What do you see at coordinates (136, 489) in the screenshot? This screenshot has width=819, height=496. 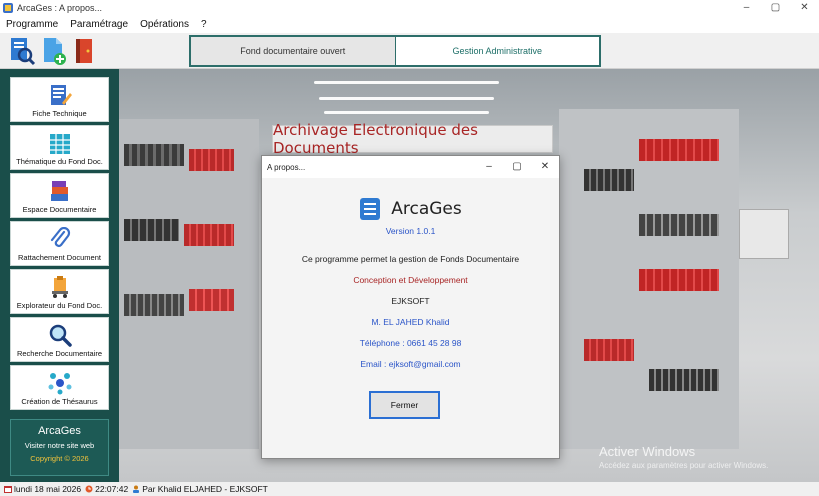 I see `user-icon` at bounding box center [136, 489].